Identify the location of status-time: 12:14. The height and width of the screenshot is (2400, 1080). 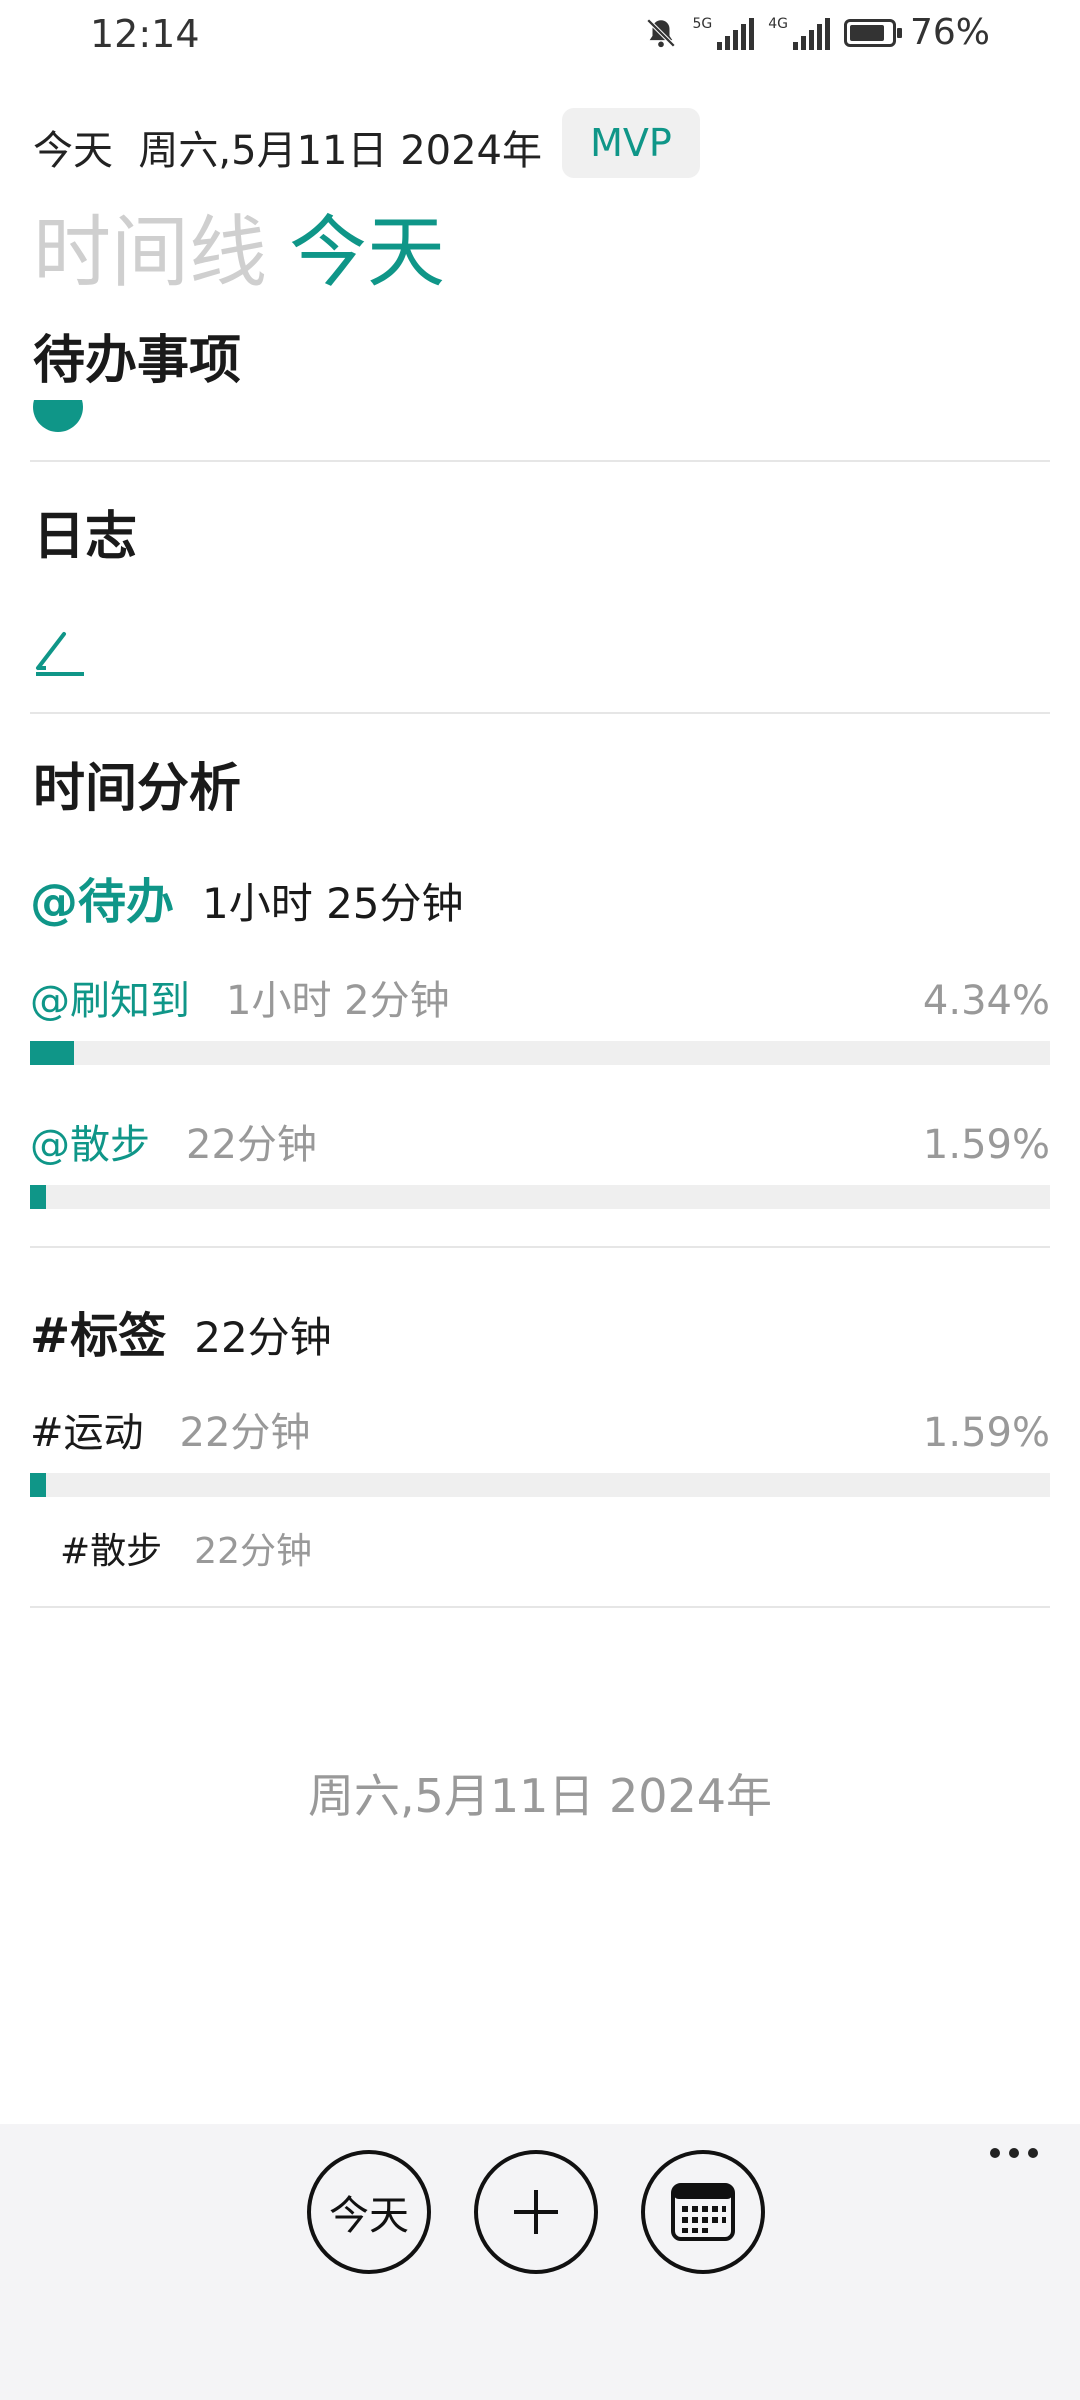
(145, 34).